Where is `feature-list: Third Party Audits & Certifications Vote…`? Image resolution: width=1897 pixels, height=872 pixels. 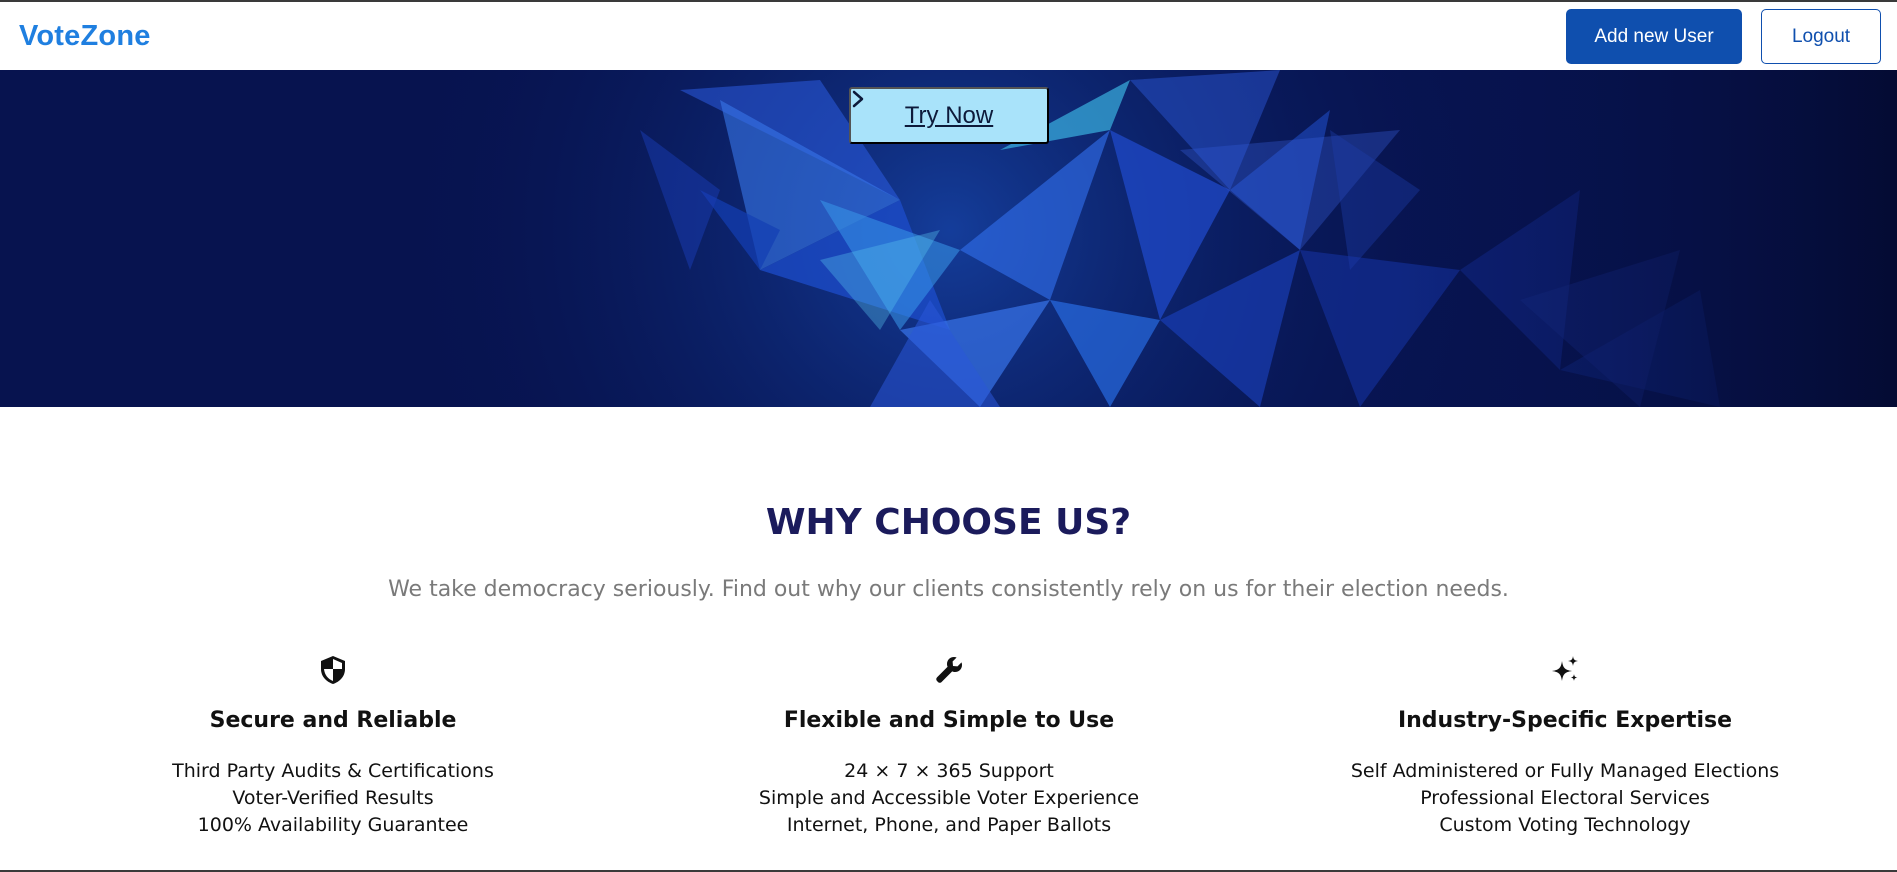 feature-list: Third Party Audits & Certifications Vote… is located at coordinates (333, 798).